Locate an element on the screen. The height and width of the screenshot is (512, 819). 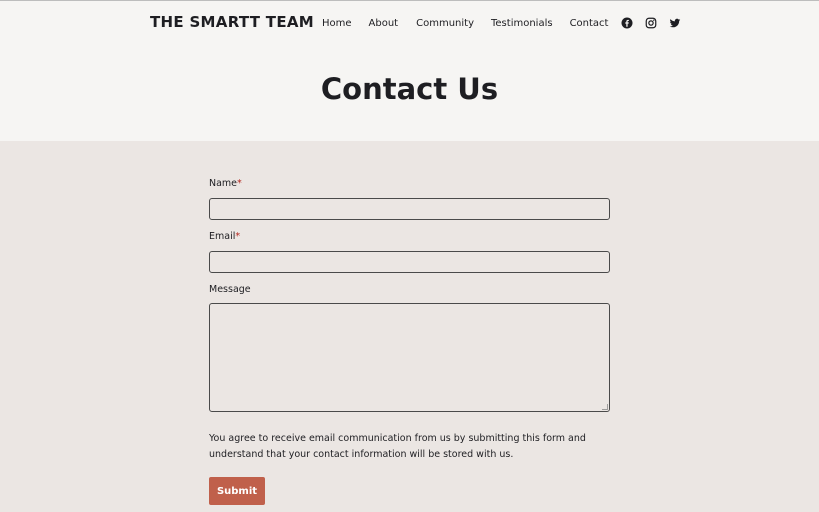
nav-testimonials: Testimonials is located at coordinates (522, 23).